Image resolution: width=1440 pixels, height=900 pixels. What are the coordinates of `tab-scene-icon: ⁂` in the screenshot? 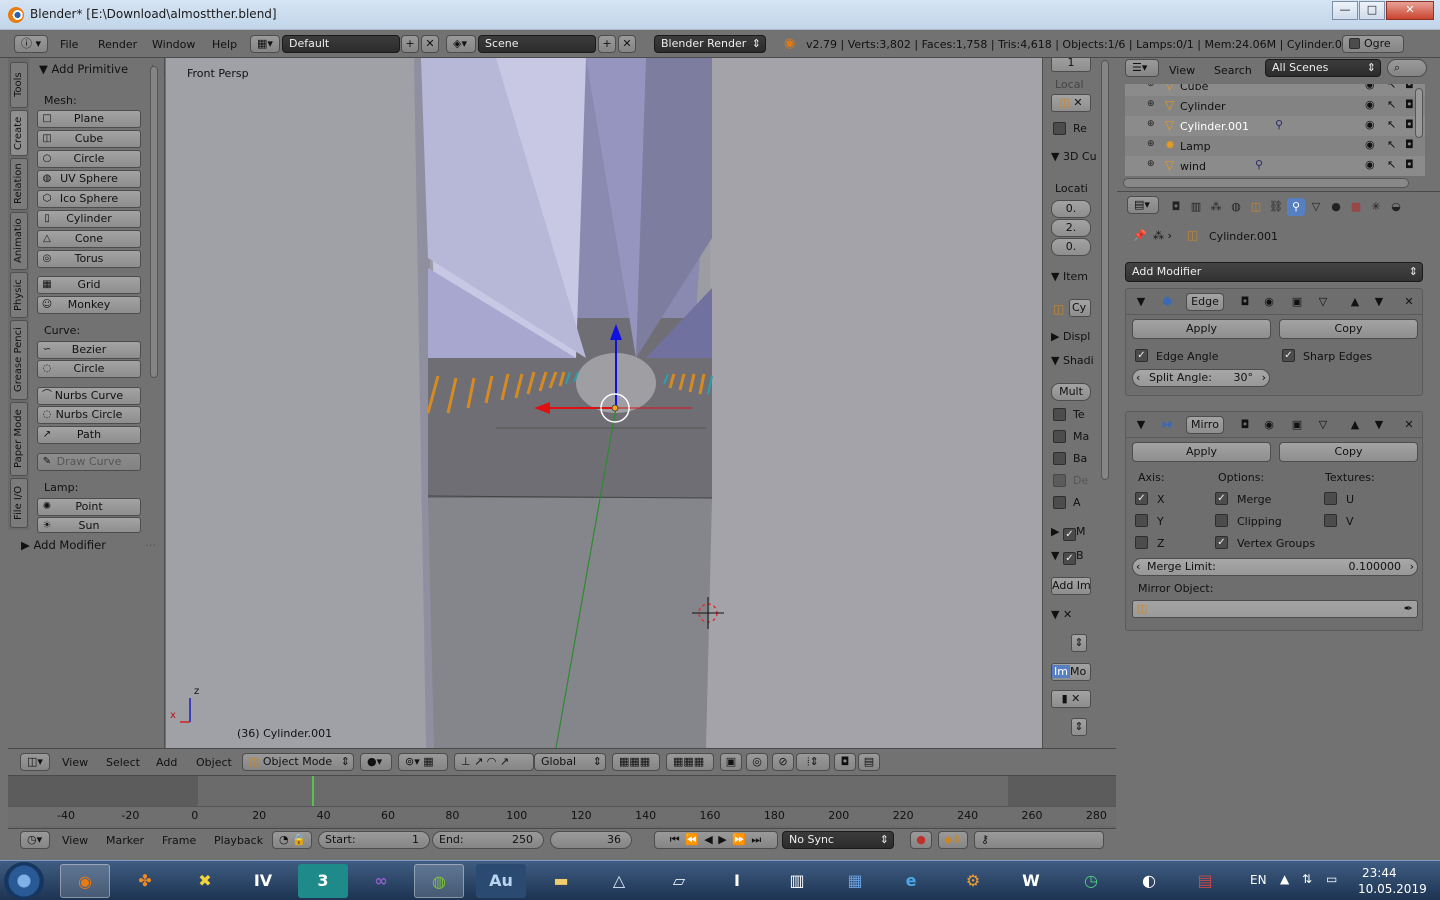 It's located at (1216, 207).